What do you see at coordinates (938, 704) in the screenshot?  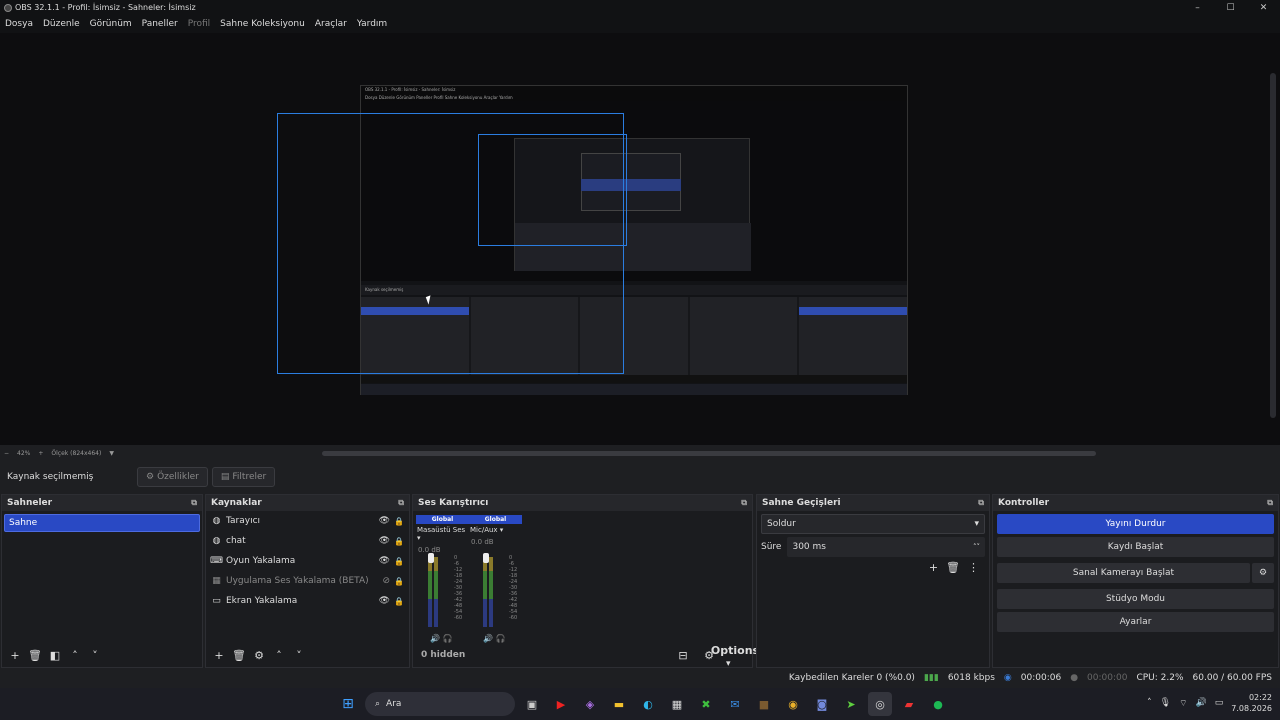 I see `spotify-icon: ●` at bounding box center [938, 704].